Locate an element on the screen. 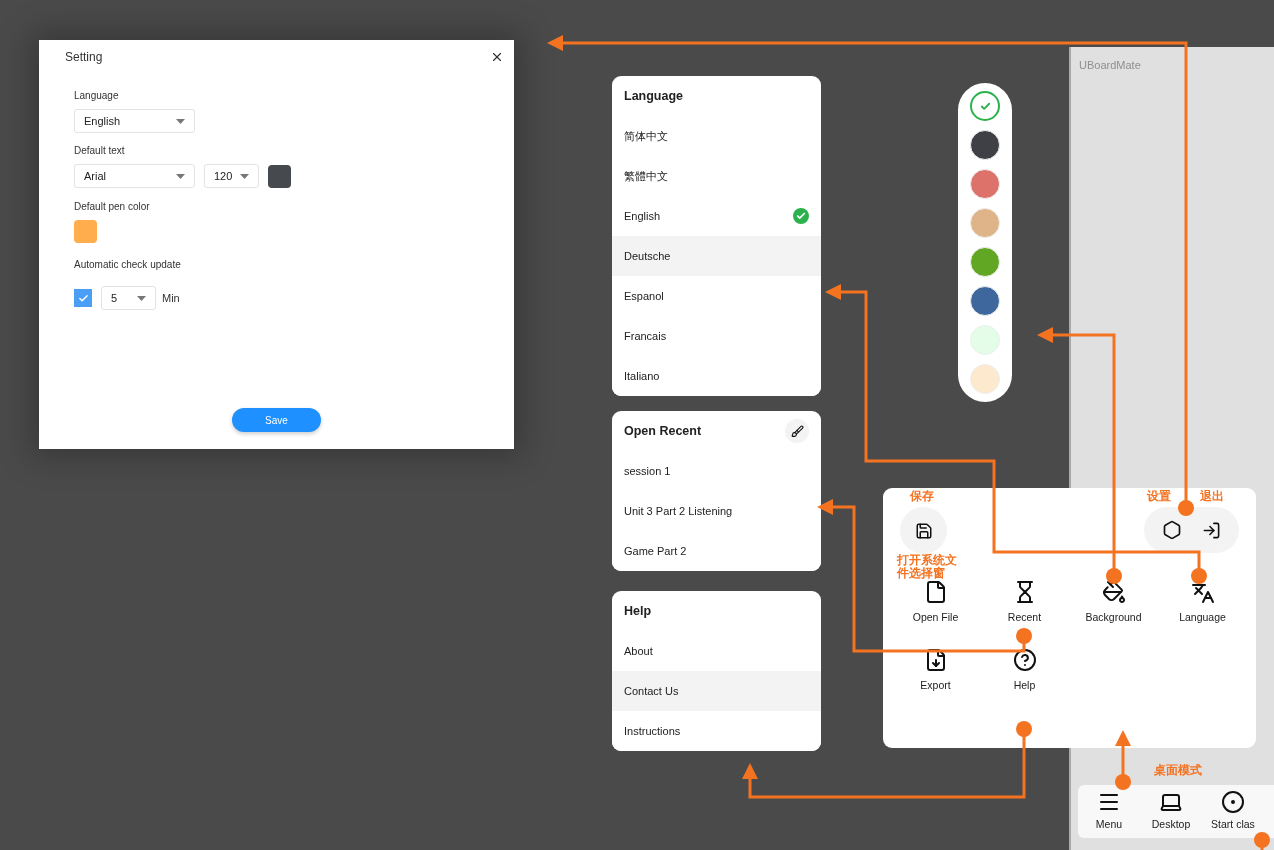  clear-button is located at coordinates (797, 431).